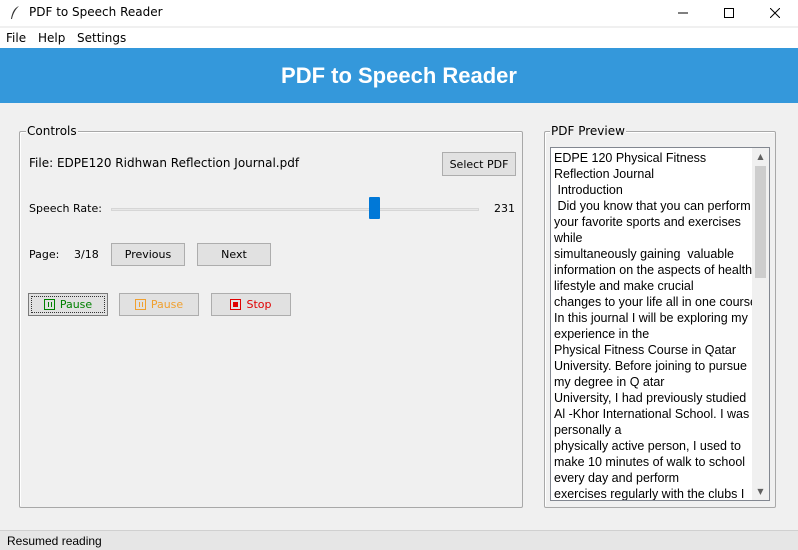 Image resolution: width=798 pixels, height=550 pixels. Describe the element at coordinates (86, 254) in the screenshot. I see `page-value: 3/18` at that location.